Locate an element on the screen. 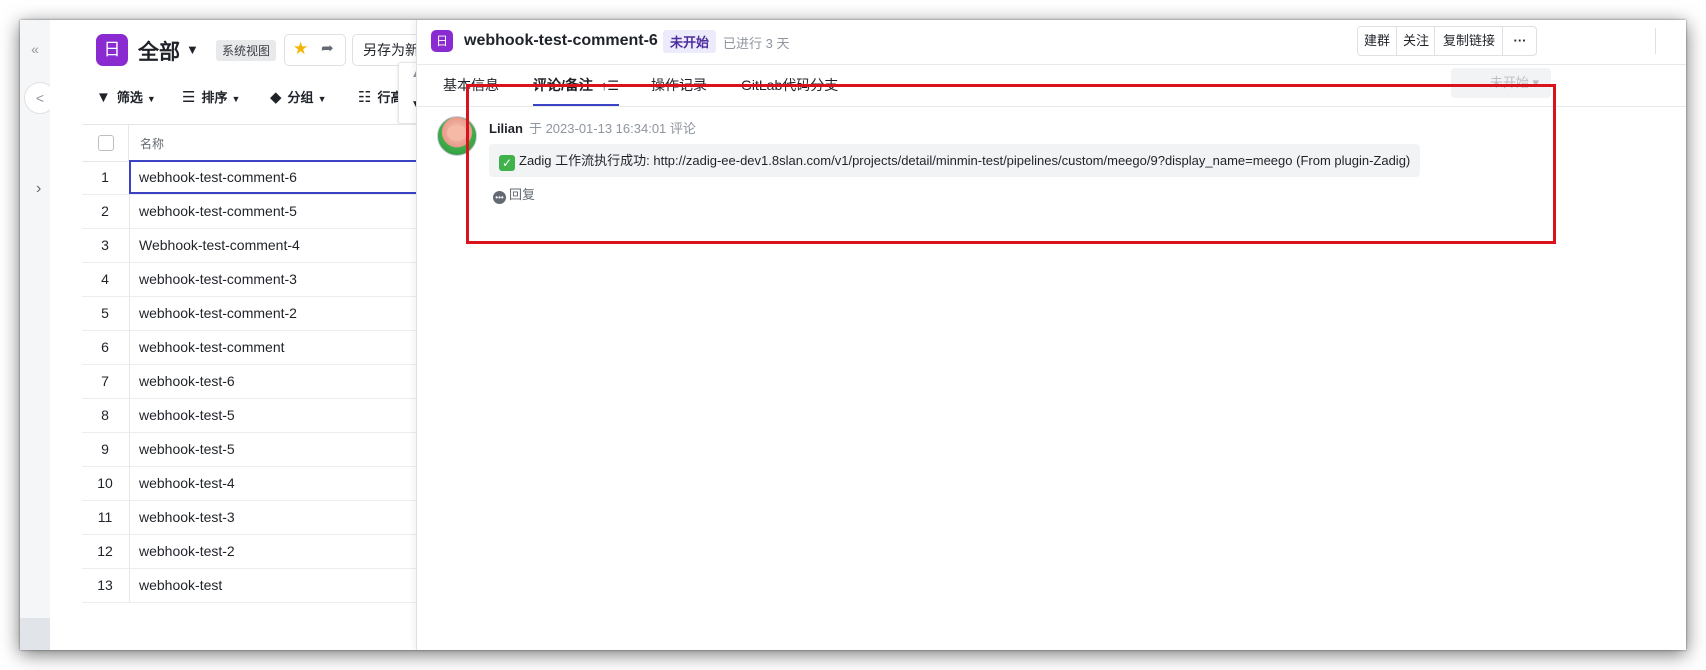 This screenshot has height=670, width=1706. header-actions: 建群 关注 复制链接 ··· is located at coordinates (1447, 41).